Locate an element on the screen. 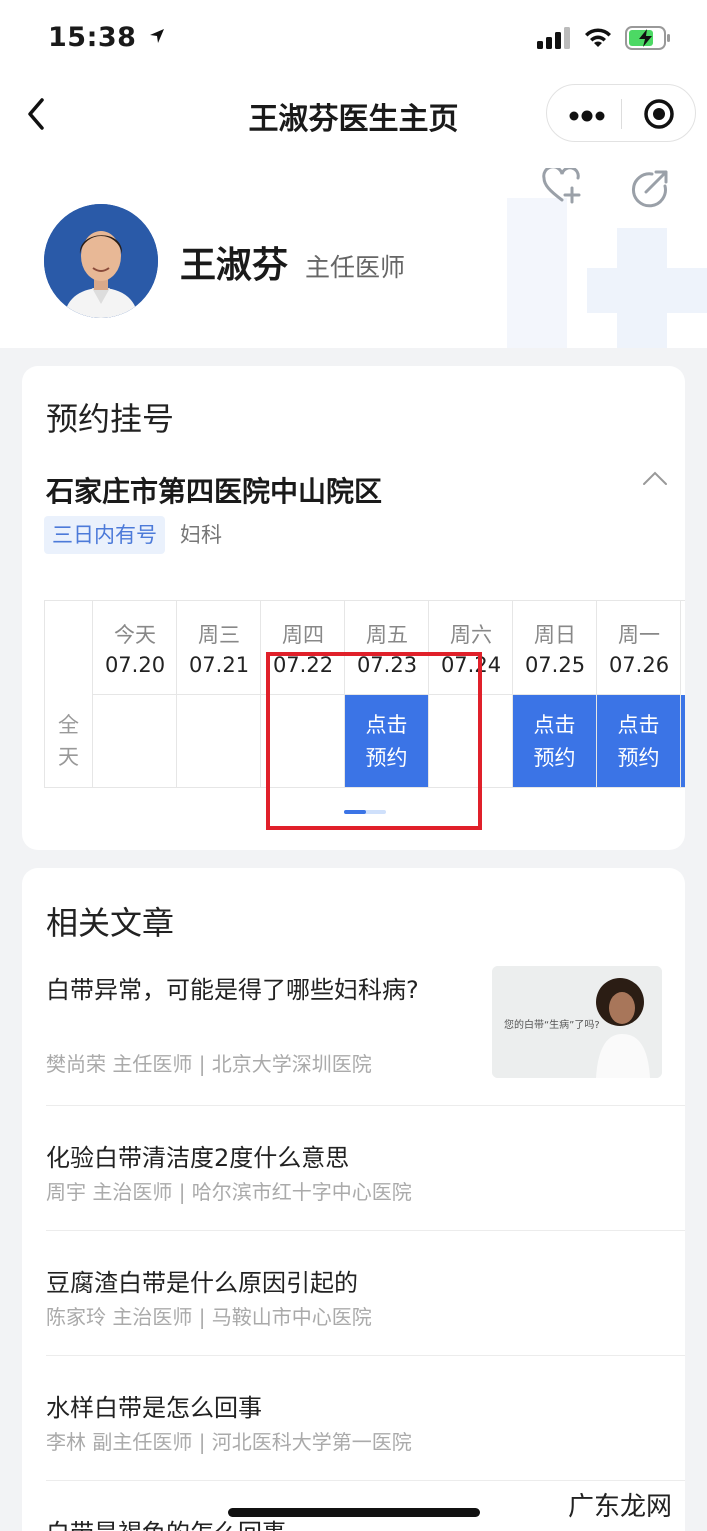 Image resolution: width=707 pixels, height=1531 pixels. day-column: 今天 07.20 is located at coordinates (135, 694).